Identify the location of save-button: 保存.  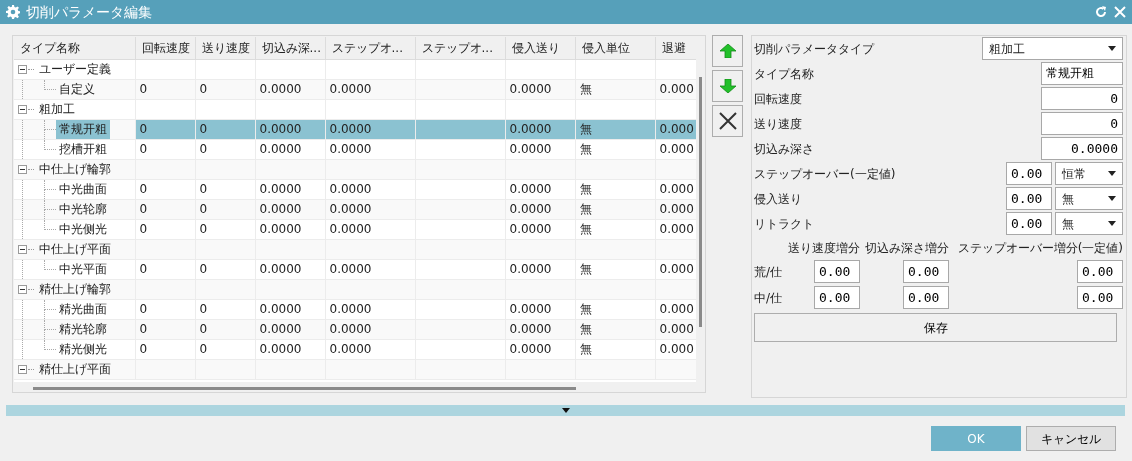
(935, 327).